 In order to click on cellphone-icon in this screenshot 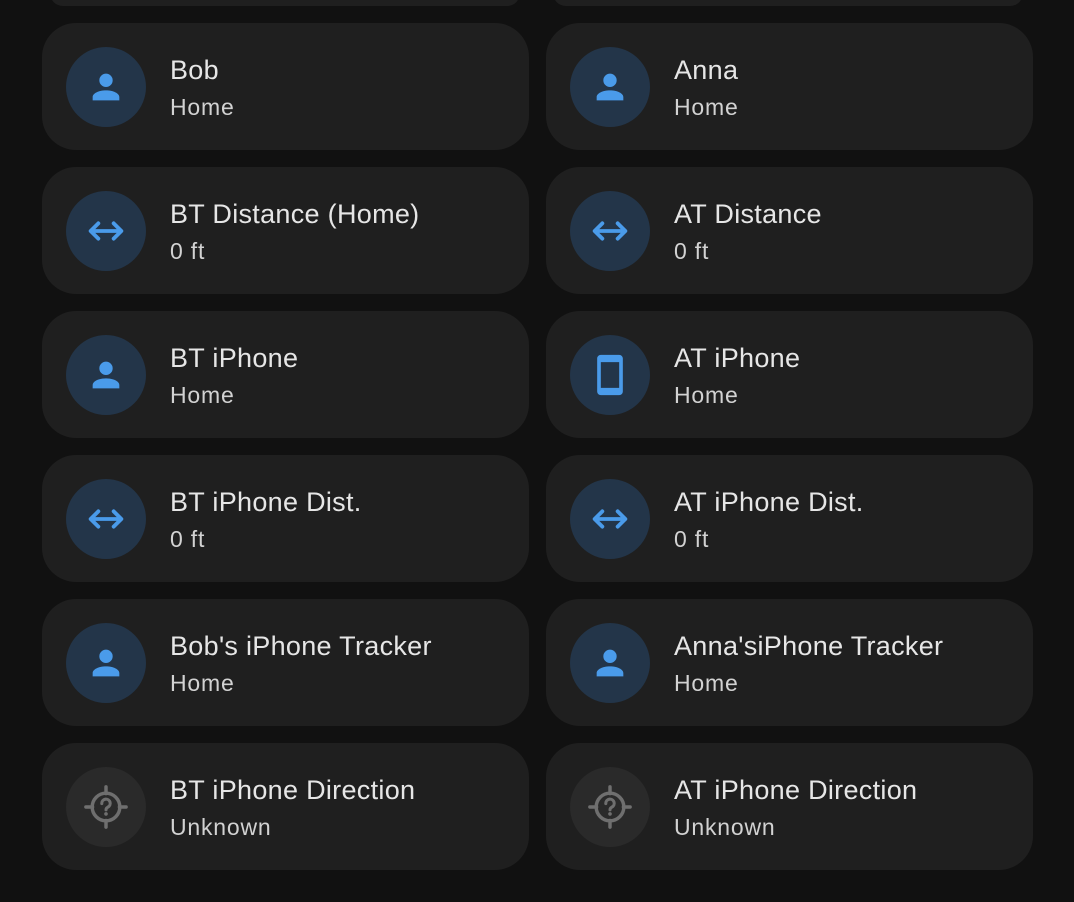, I will do `click(610, 375)`.